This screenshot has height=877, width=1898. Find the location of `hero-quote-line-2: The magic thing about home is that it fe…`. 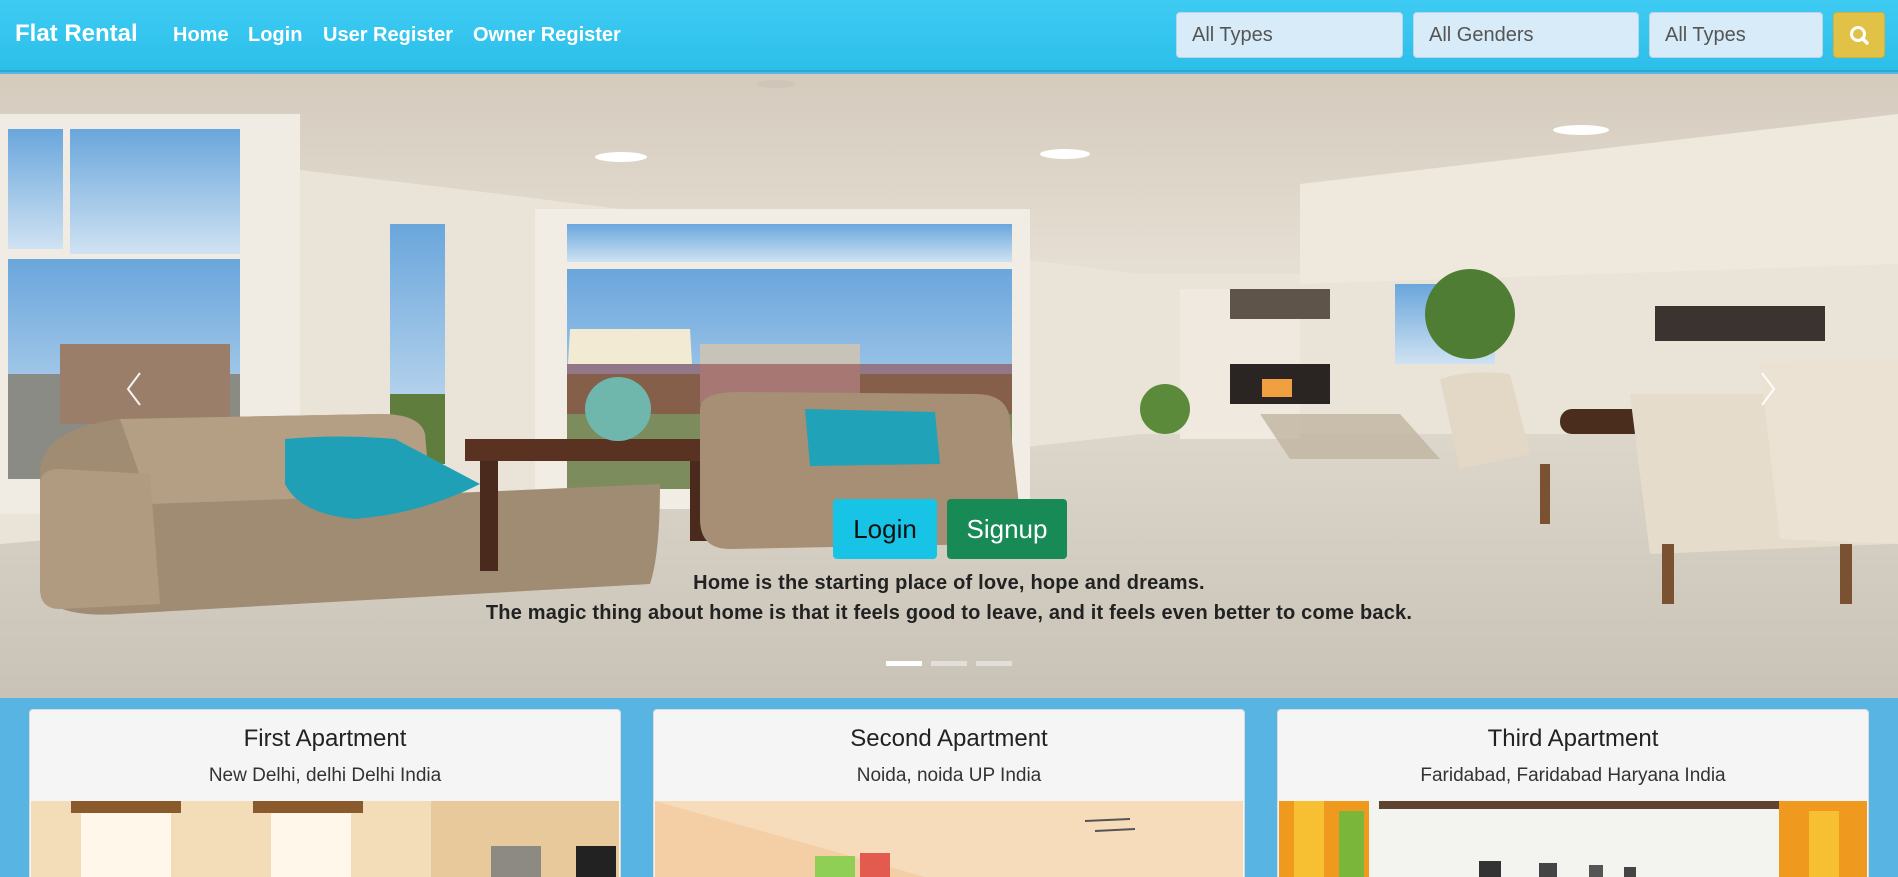

hero-quote-line-2: The magic thing about home is that it fe… is located at coordinates (949, 613).